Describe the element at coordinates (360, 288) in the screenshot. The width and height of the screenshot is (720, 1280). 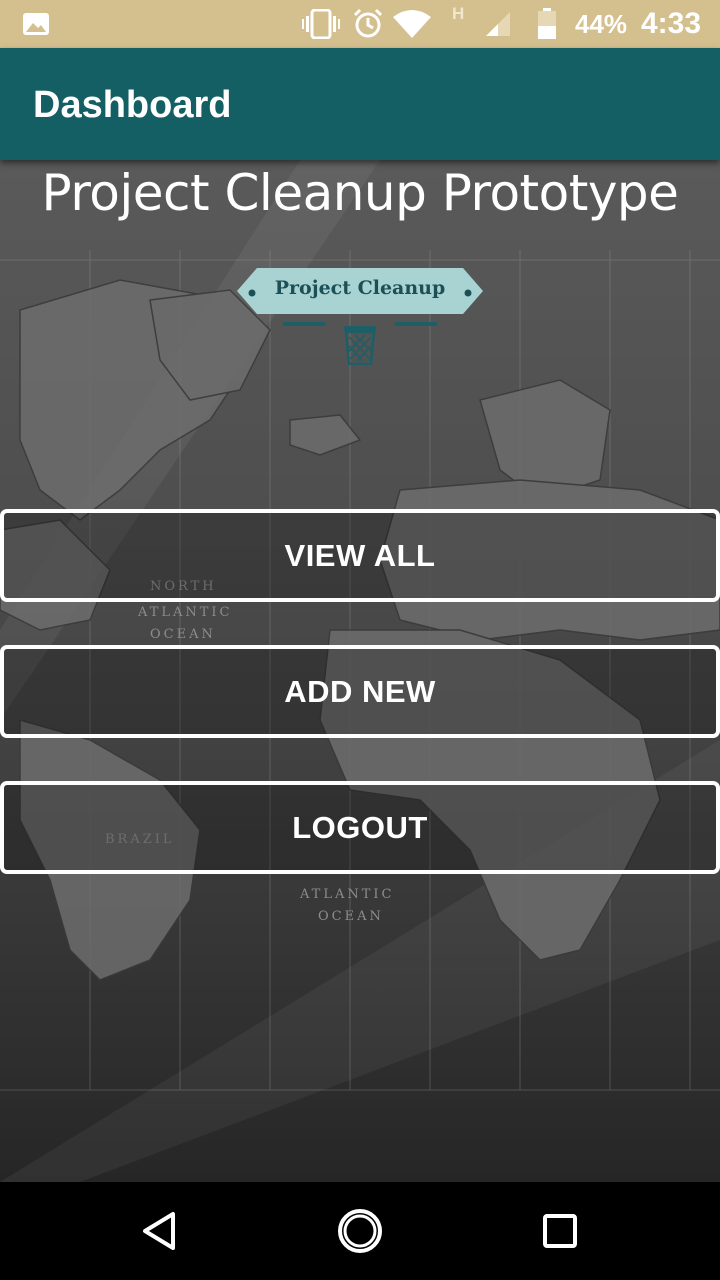
I see `logo-text: Project Cleanup` at that location.